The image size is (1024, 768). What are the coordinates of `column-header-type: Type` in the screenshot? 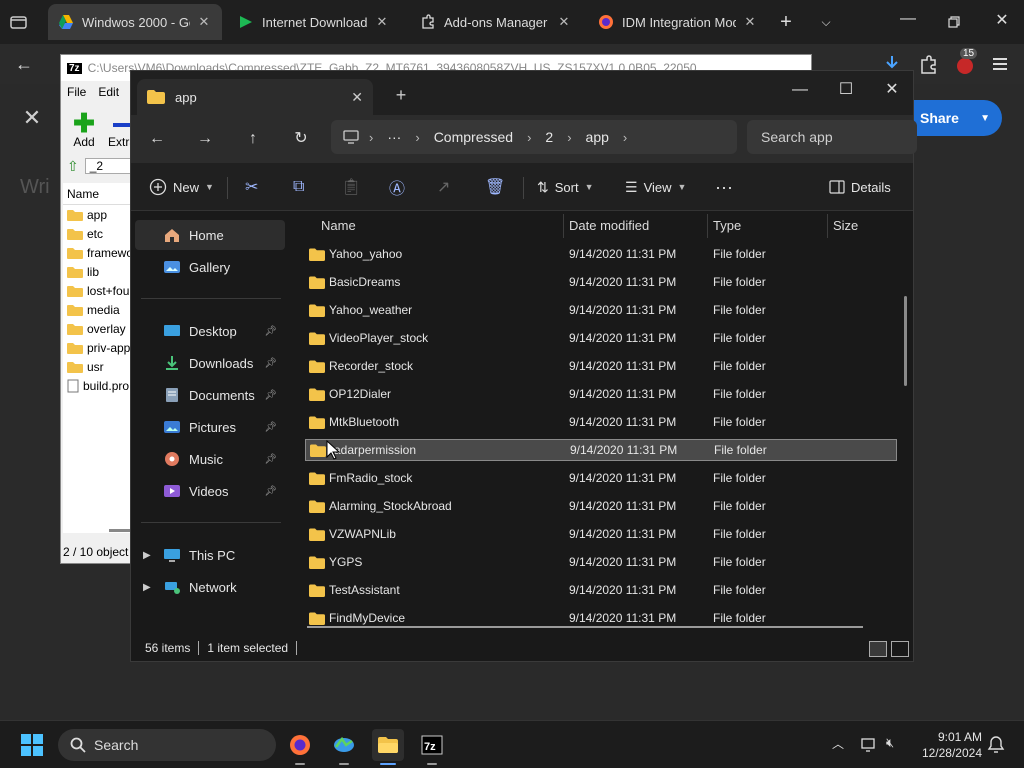 It's located at (727, 225).